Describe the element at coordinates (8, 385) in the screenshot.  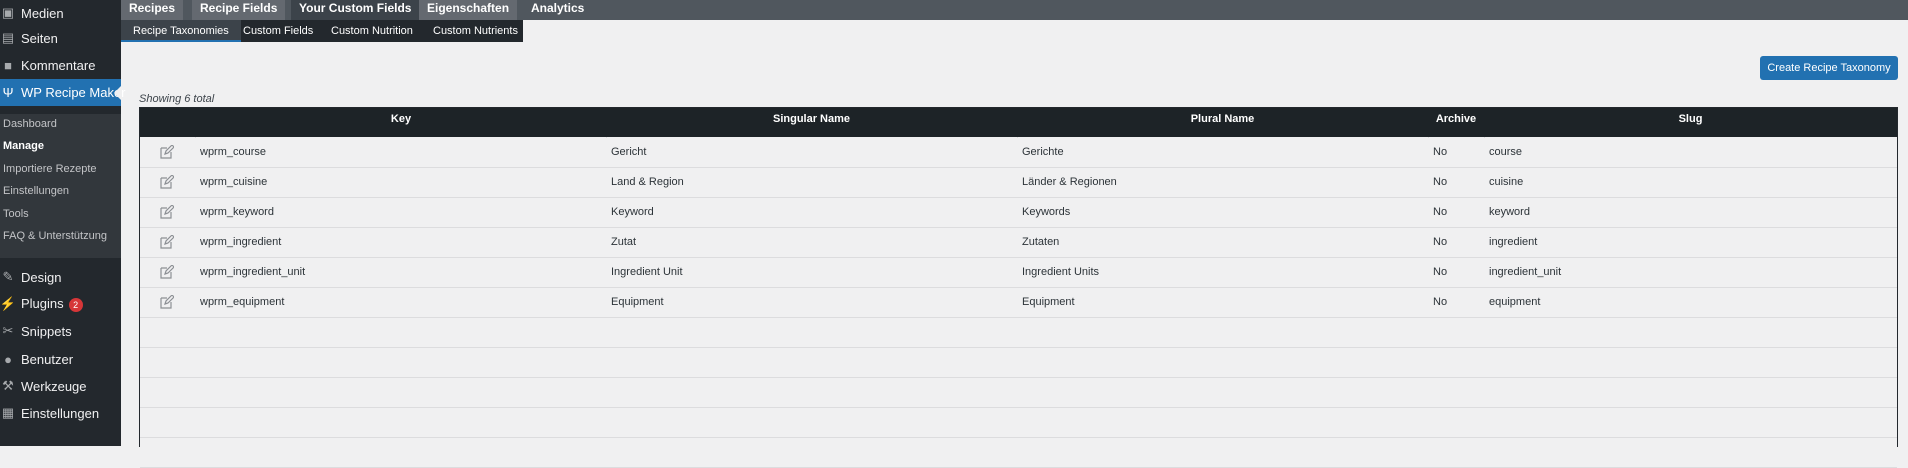
I see `wrench-icon: ⚒` at that location.